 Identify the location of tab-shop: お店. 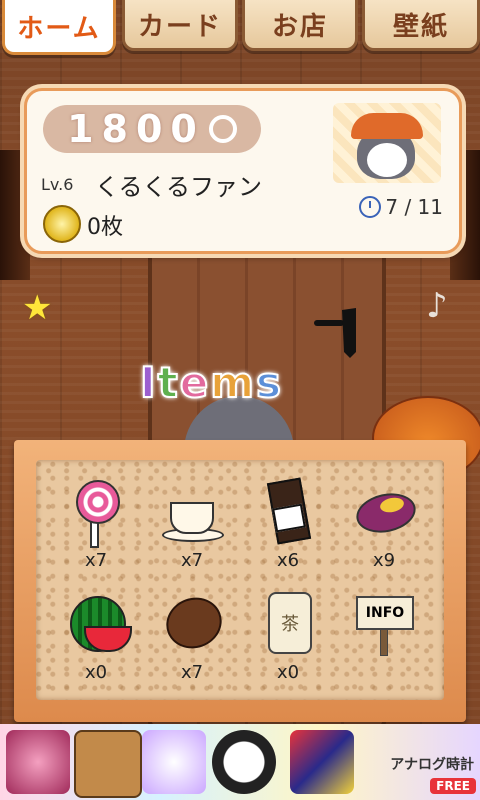
(300, 25).